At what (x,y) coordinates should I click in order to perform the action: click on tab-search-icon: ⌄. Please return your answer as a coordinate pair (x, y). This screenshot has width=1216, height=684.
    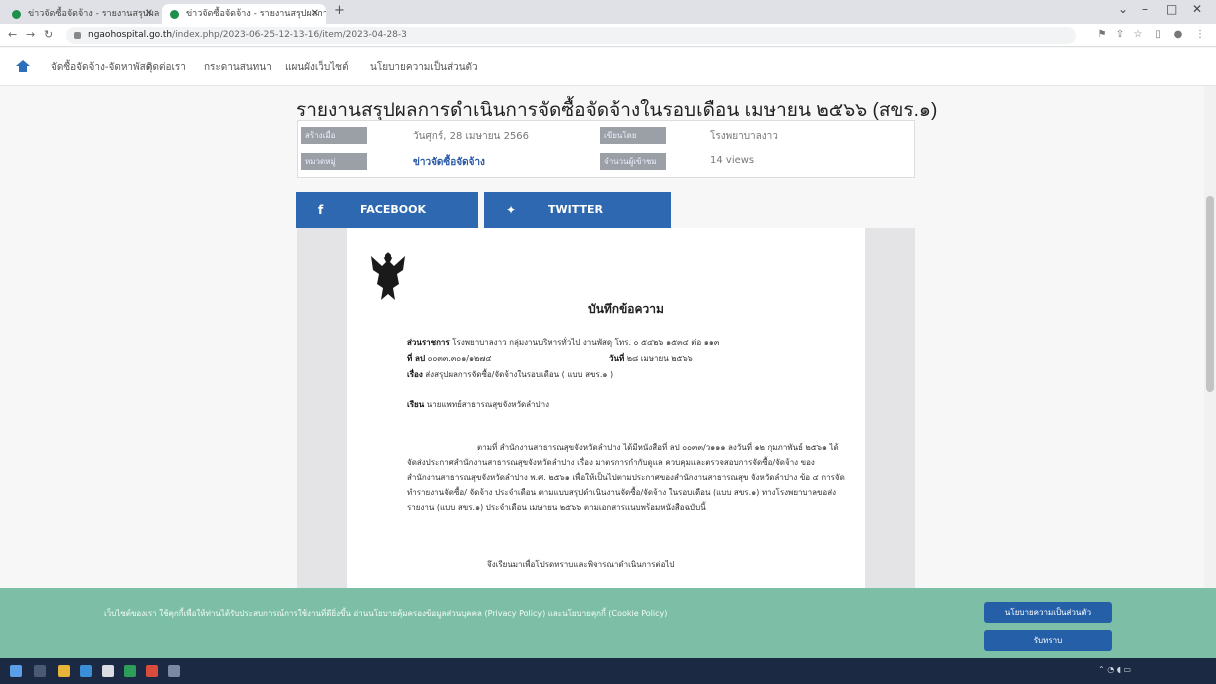
    Looking at the image, I should click on (1123, 9).